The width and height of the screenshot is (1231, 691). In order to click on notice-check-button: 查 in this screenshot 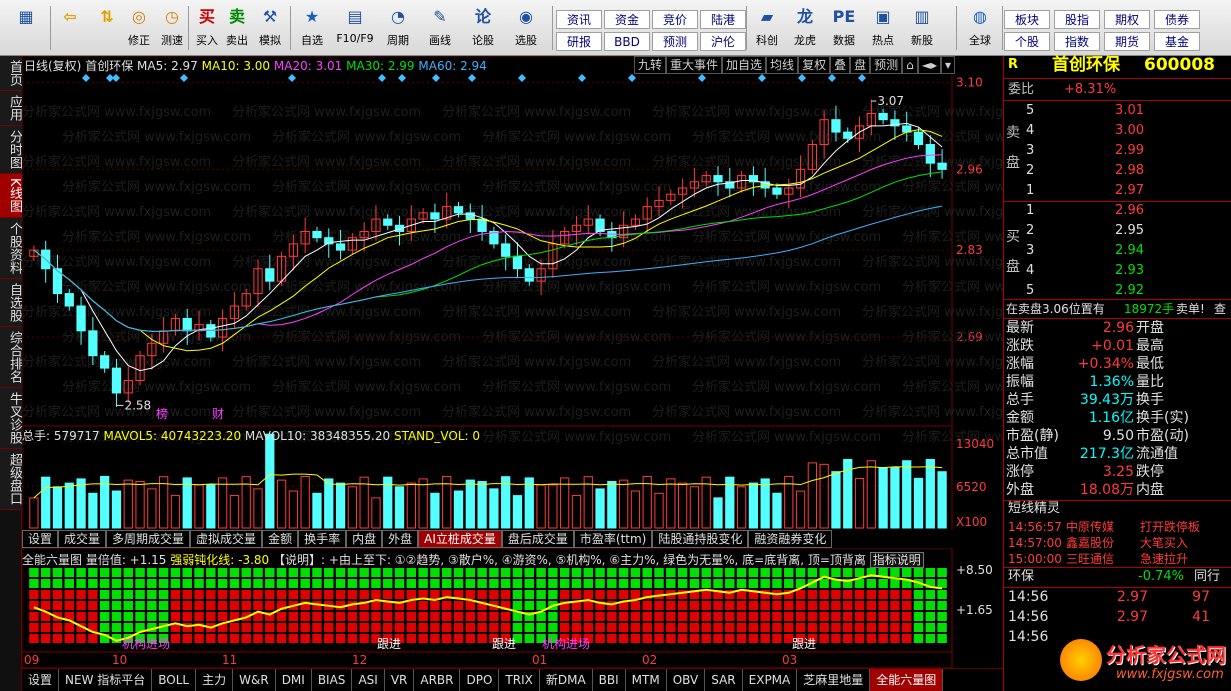, I will do `click(1220, 309)`.